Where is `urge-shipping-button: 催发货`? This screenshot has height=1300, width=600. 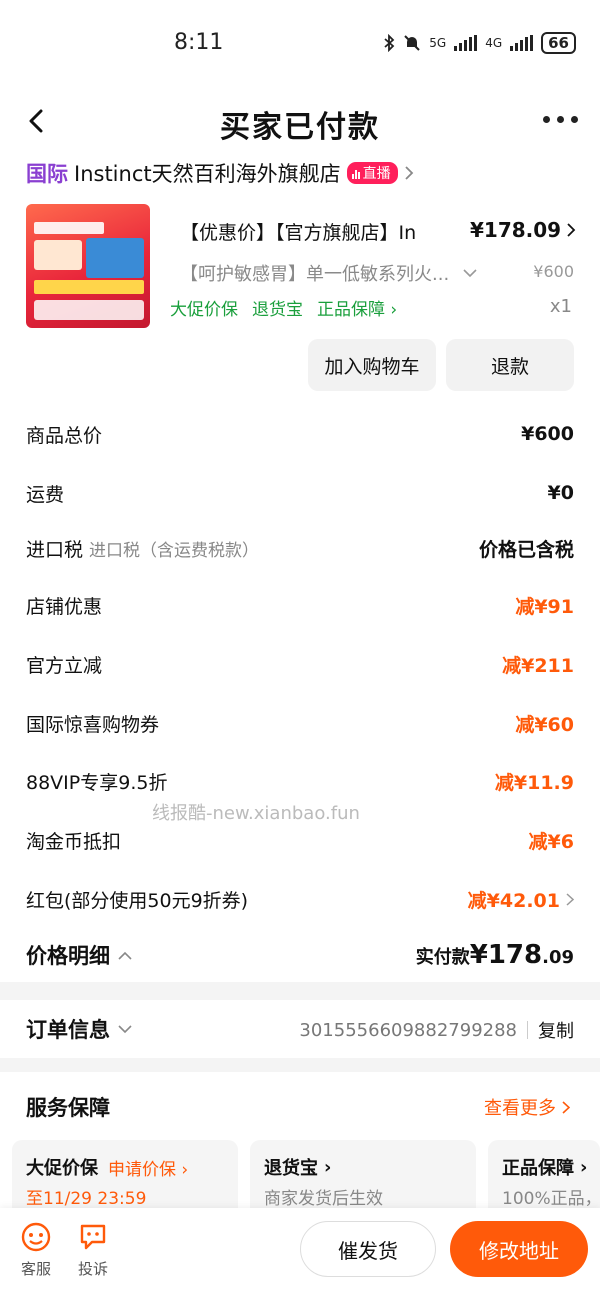 urge-shipping-button: 催发货 is located at coordinates (368, 1249).